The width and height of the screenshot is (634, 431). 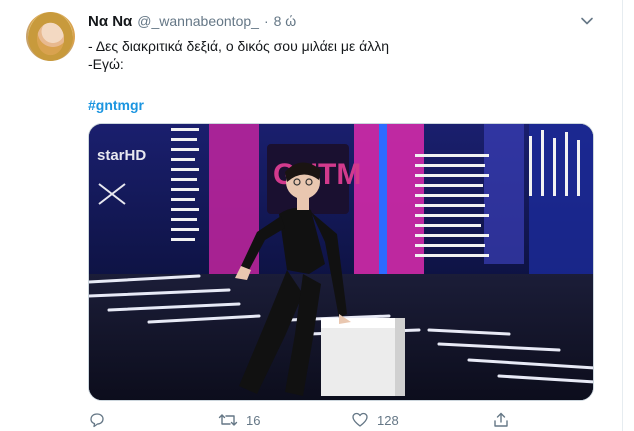 I want to click on timeline-divider, so click(x=622, y=215).